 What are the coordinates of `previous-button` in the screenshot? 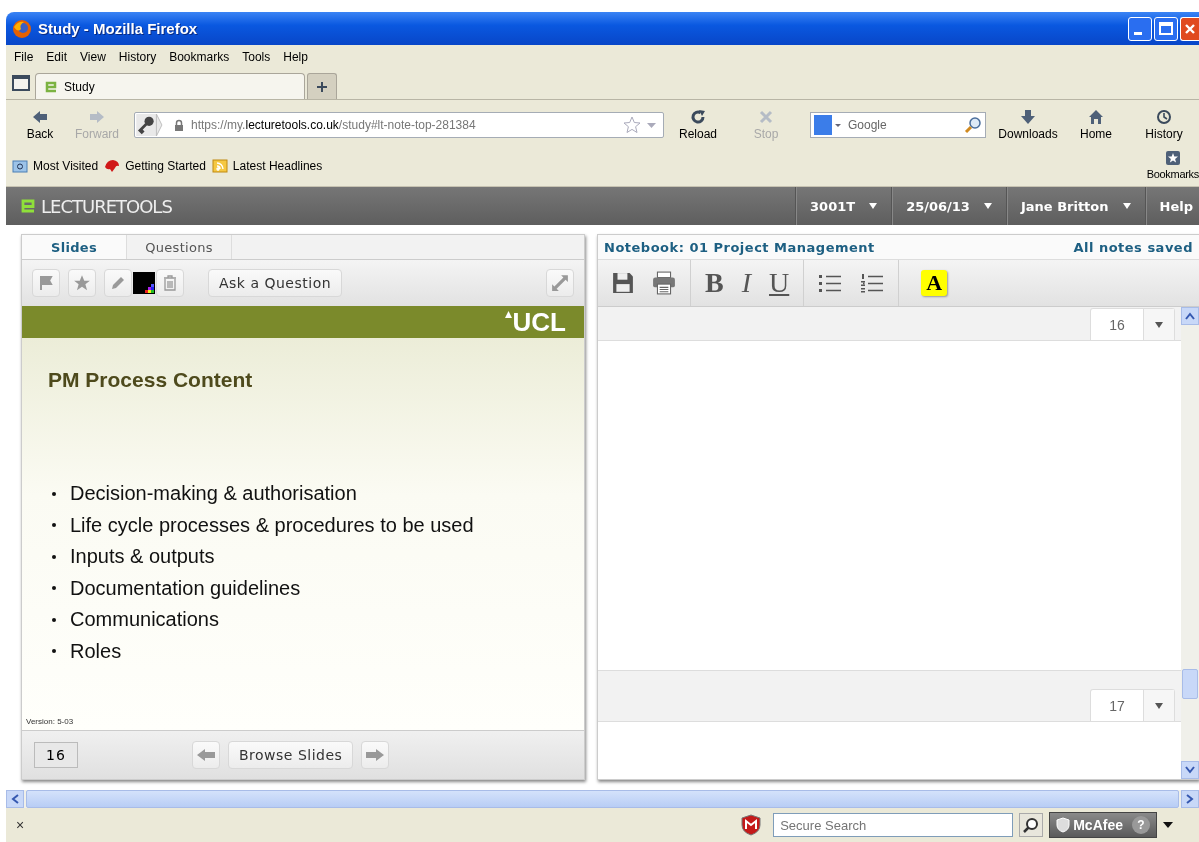 It's located at (206, 755).